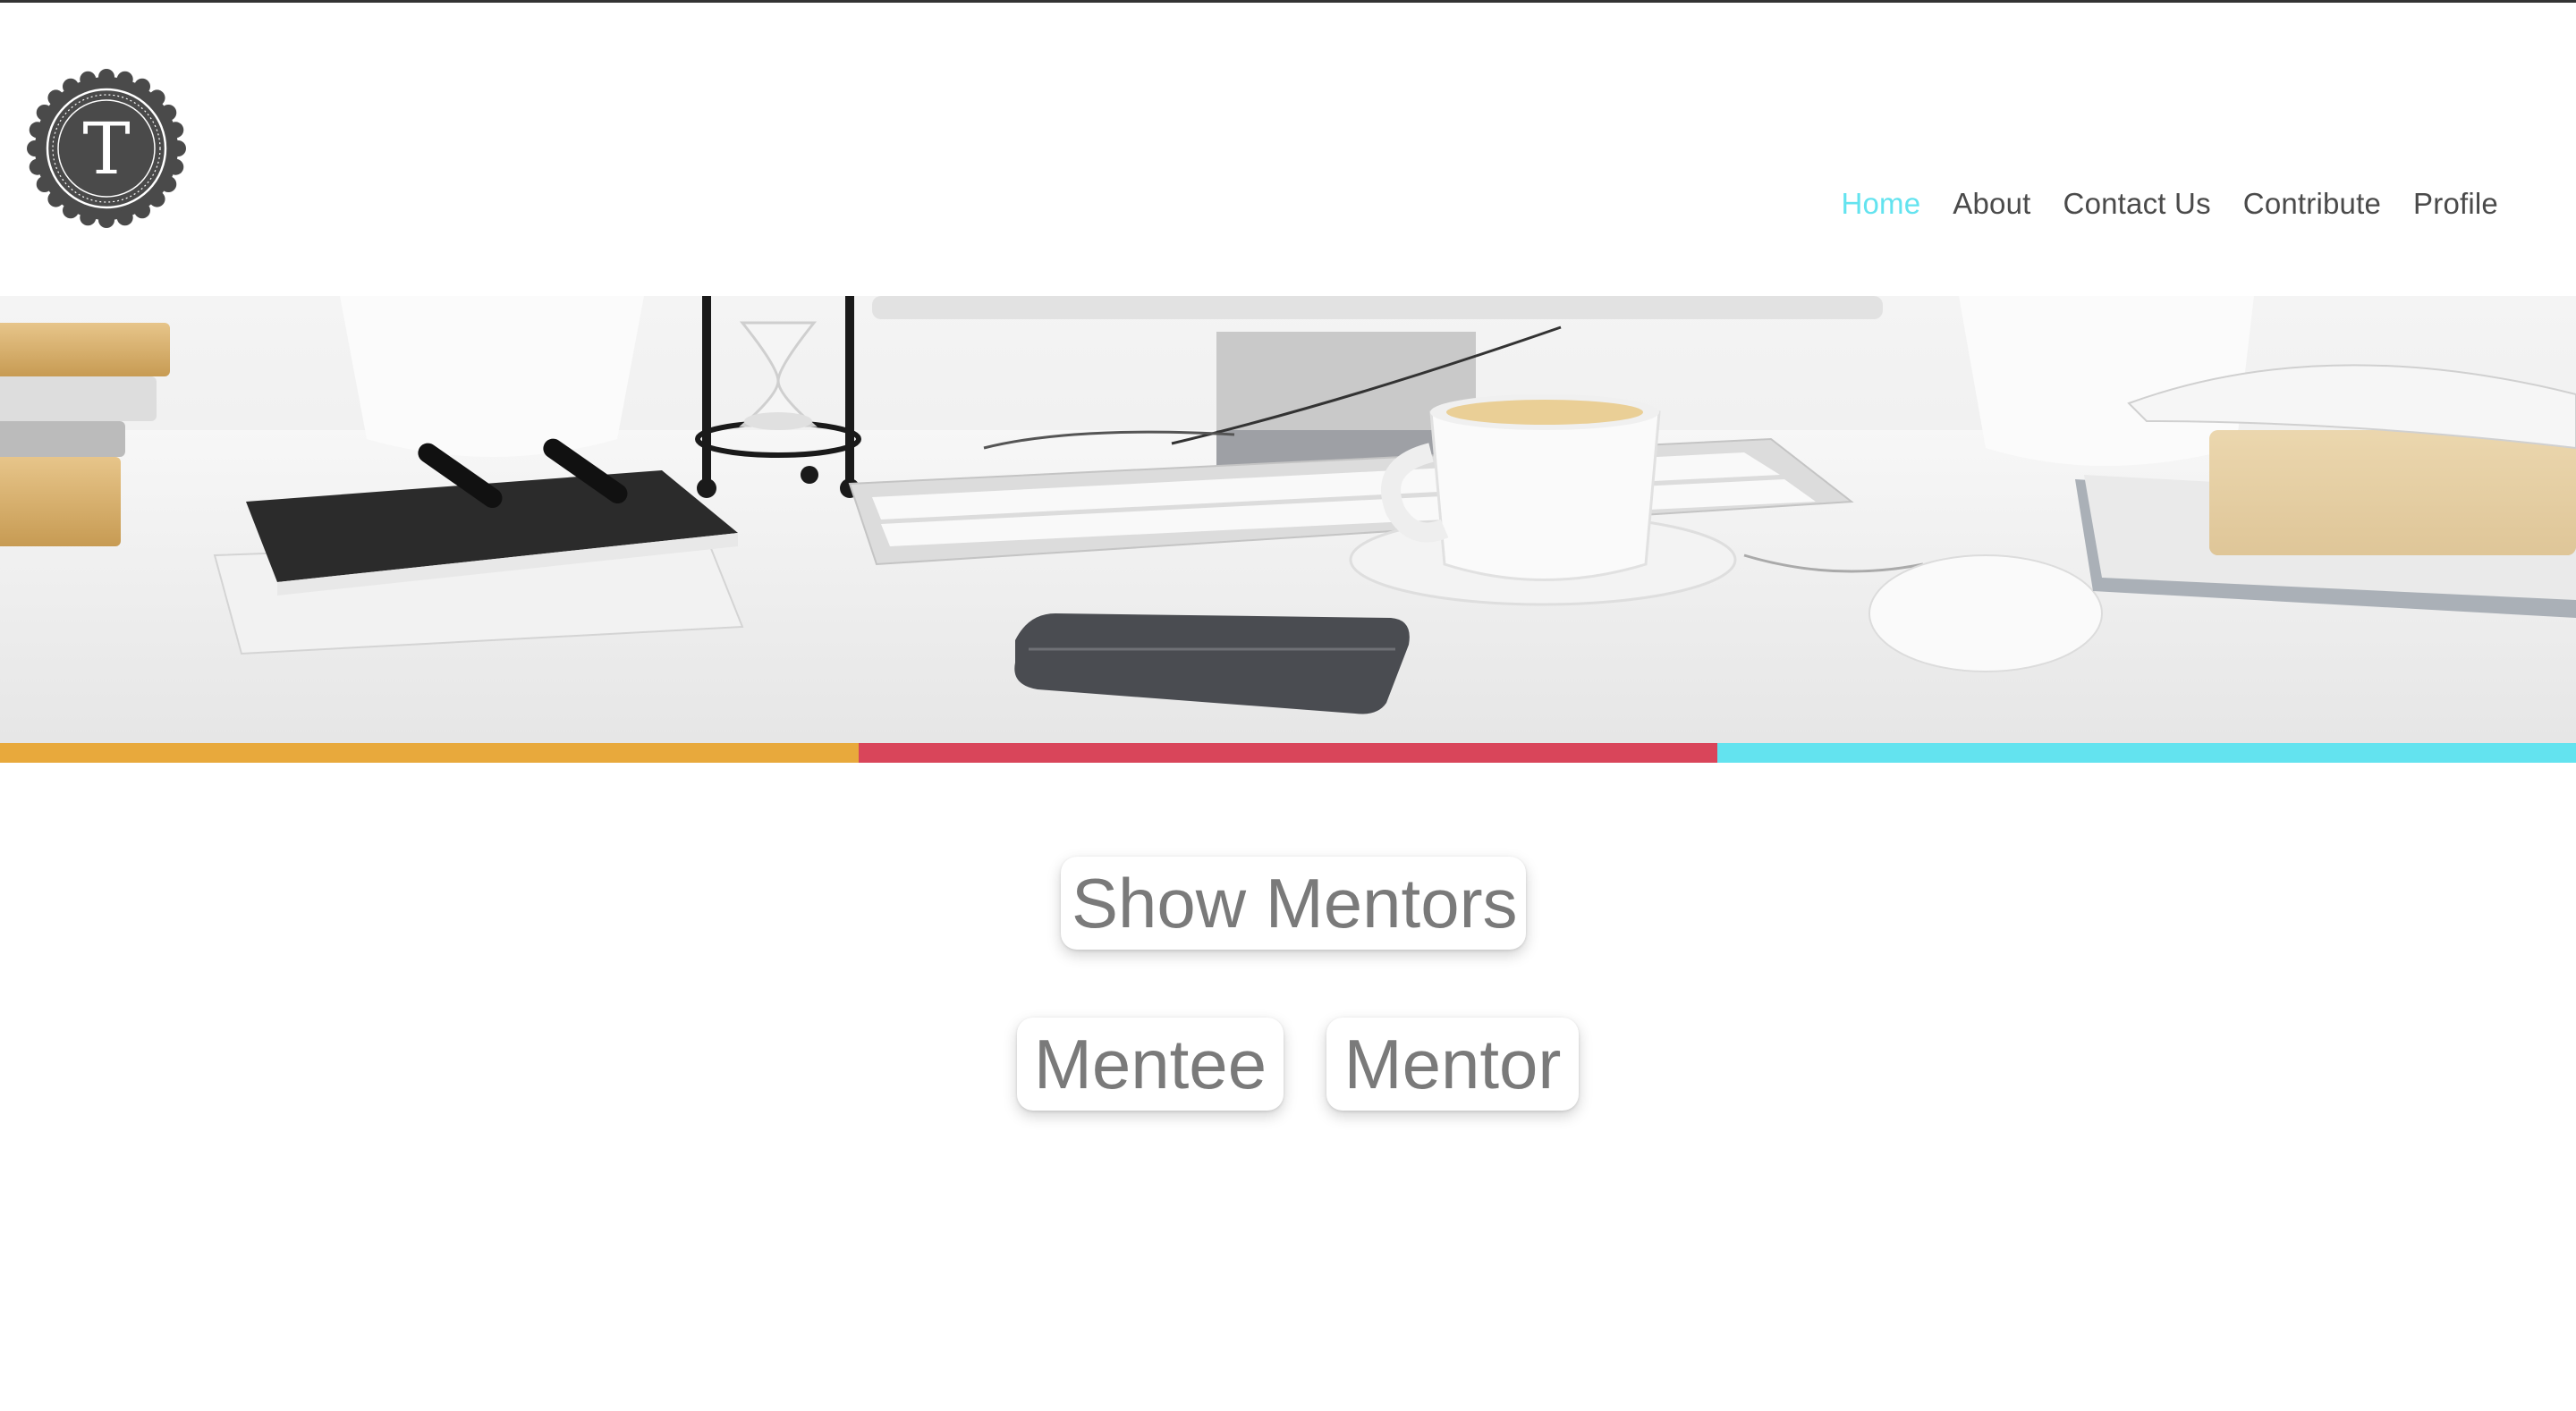 The image size is (2576, 1411). What do you see at coordinates (1452, 1064) in the screenshot?
I see `mentor-button: Mentor` at bounding box center [1452, 1064].